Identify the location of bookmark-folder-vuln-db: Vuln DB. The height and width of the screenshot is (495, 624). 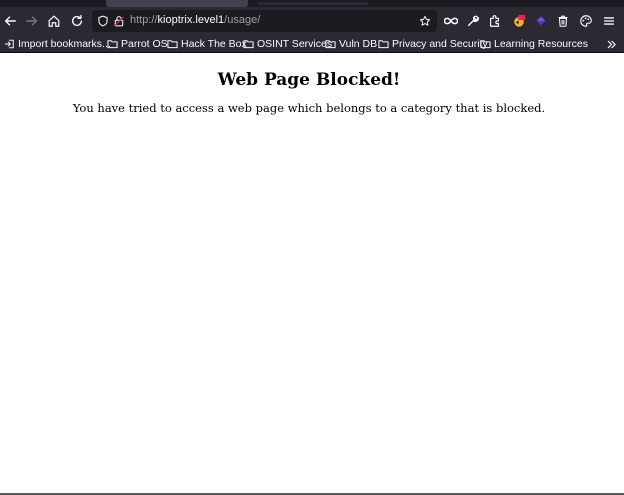
(351, 44).